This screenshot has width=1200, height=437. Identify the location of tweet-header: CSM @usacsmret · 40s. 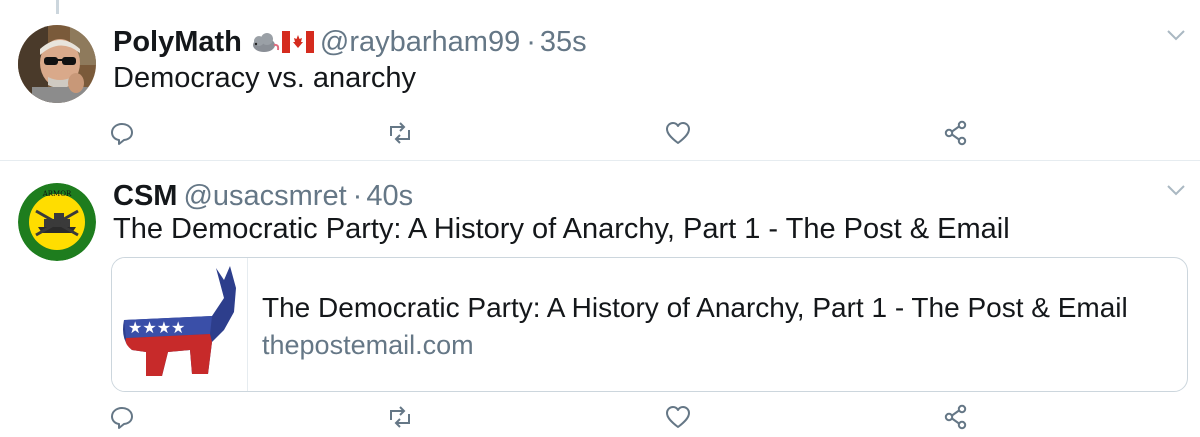
(263, 196).